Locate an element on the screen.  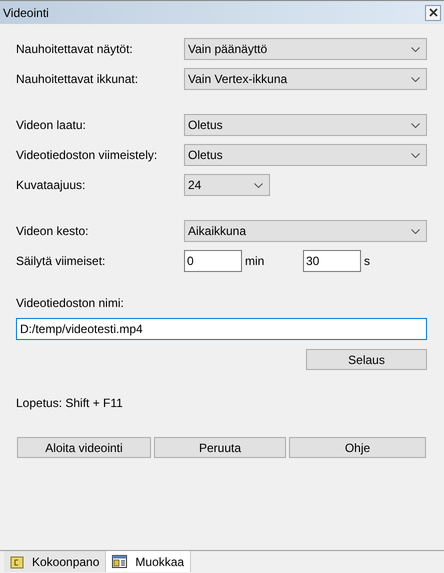
window-title: Videointi is located at coordinates (26, 13).